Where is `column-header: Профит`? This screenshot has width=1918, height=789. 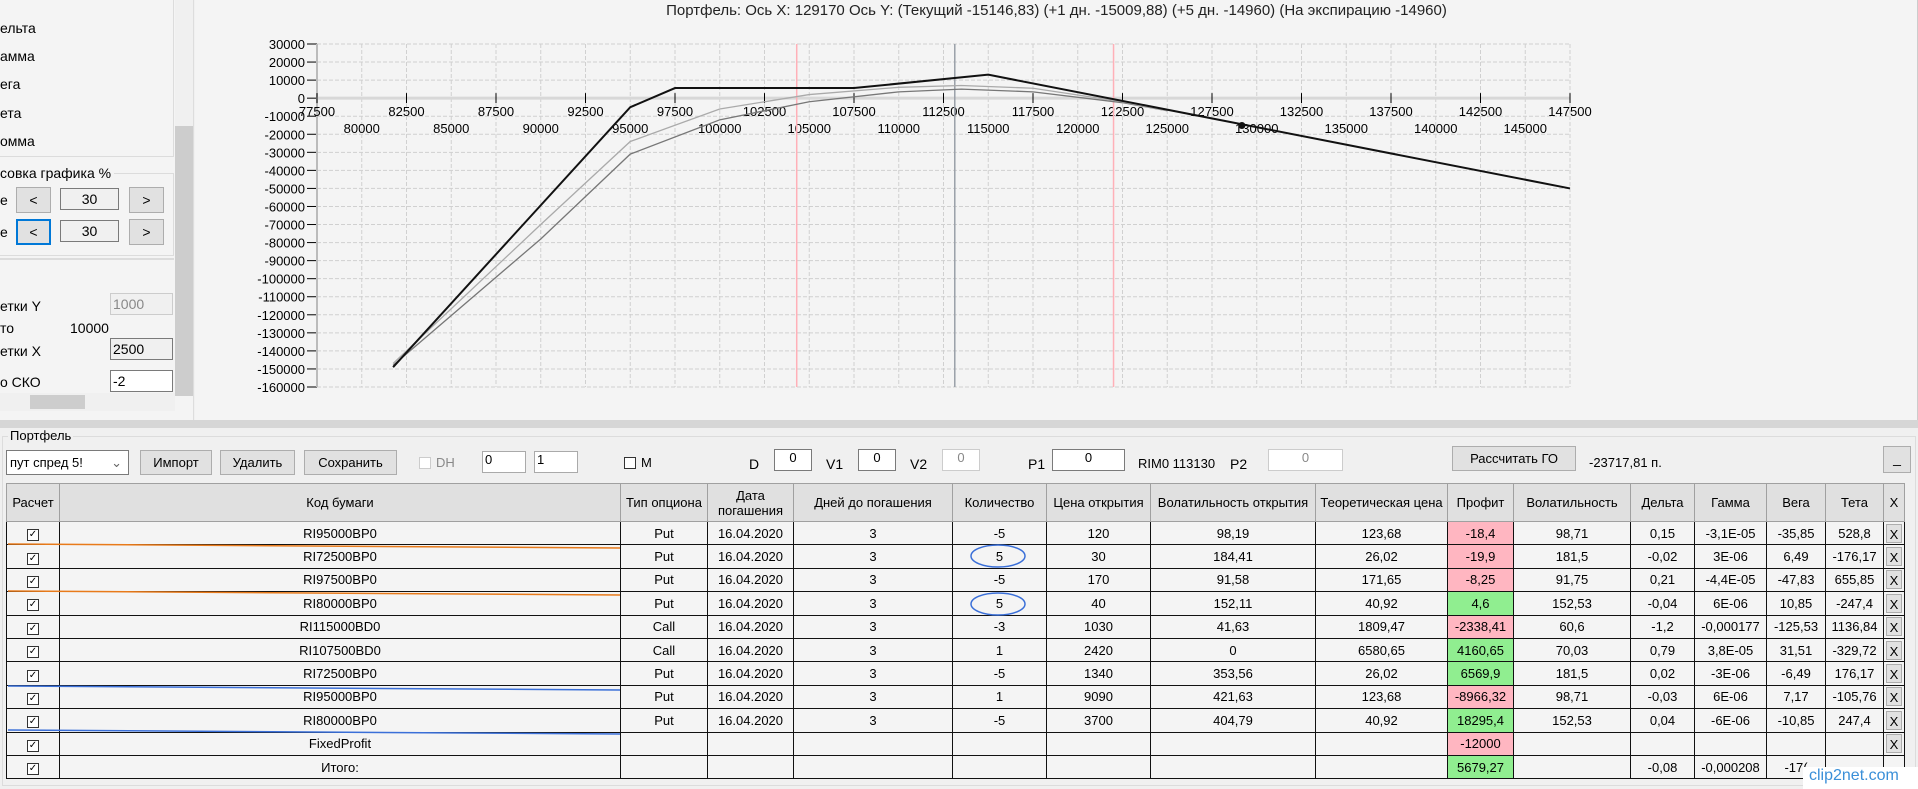
column-header: Профит is located at coordinates (1480, 502).